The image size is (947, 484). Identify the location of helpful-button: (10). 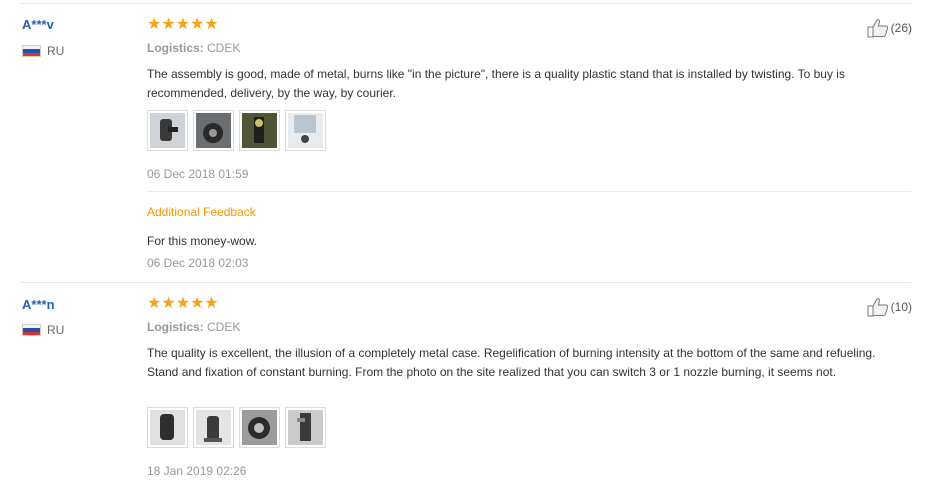
(889, 307).